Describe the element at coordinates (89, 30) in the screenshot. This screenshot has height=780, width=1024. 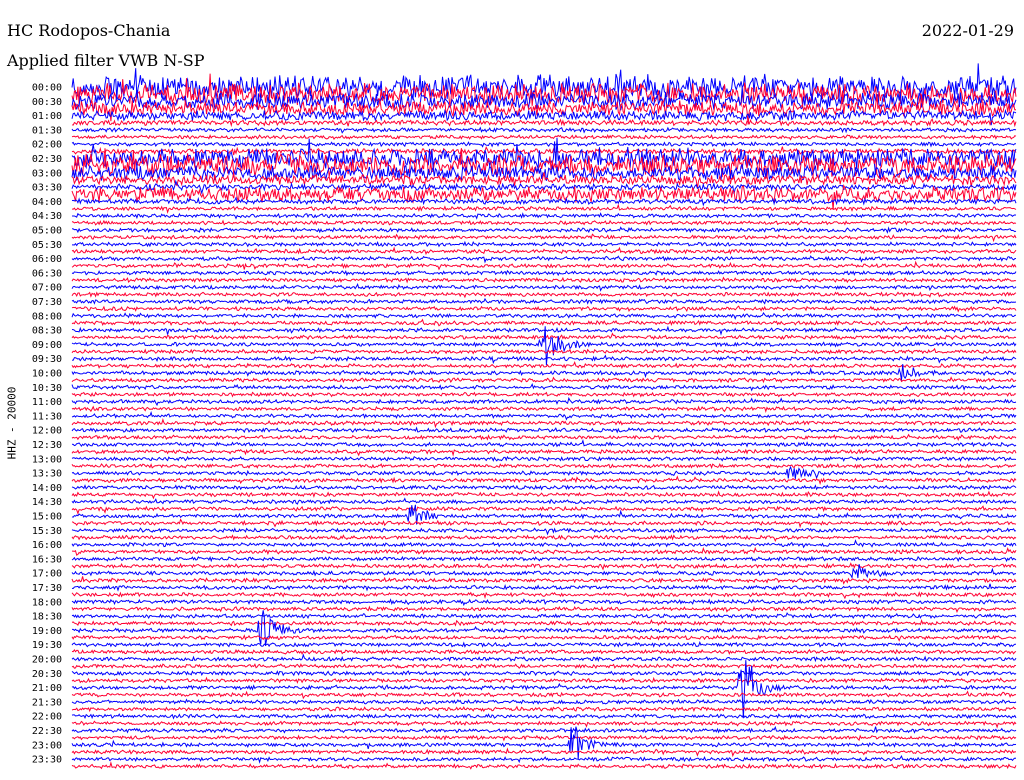
I see `station-title: HC Rodopos-Chania` at that location.